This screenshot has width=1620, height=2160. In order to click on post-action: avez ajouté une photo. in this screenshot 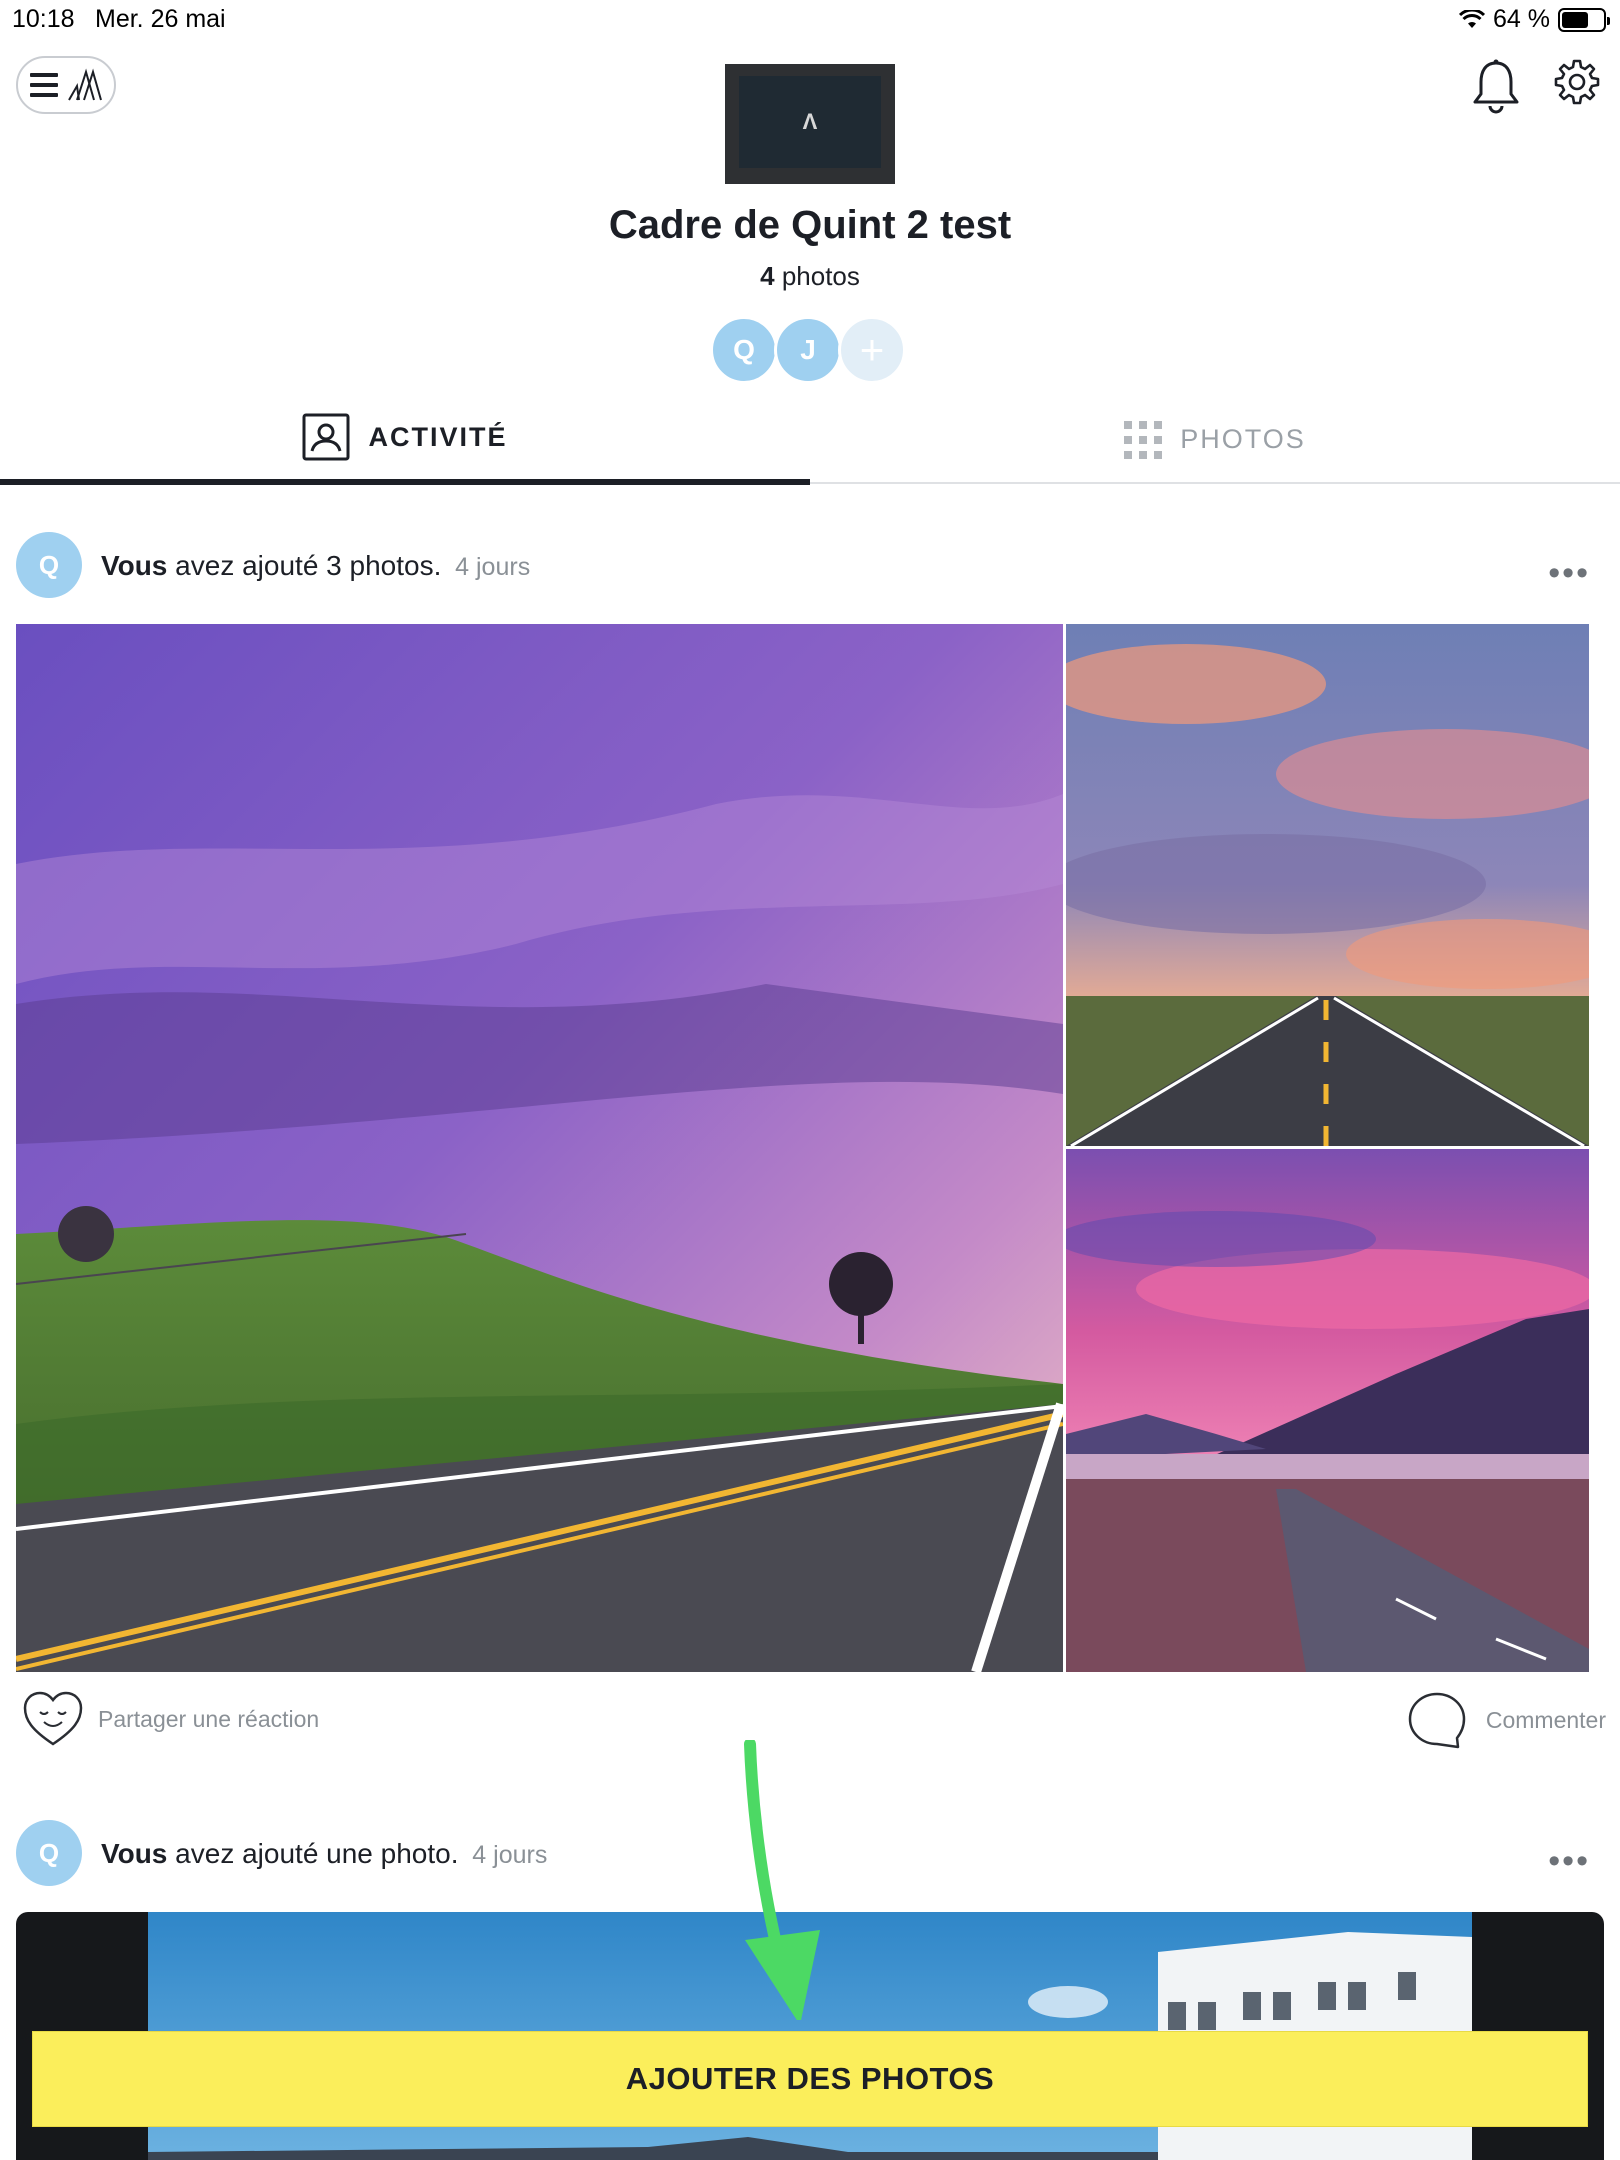, I will do `click(317, 1853)`.